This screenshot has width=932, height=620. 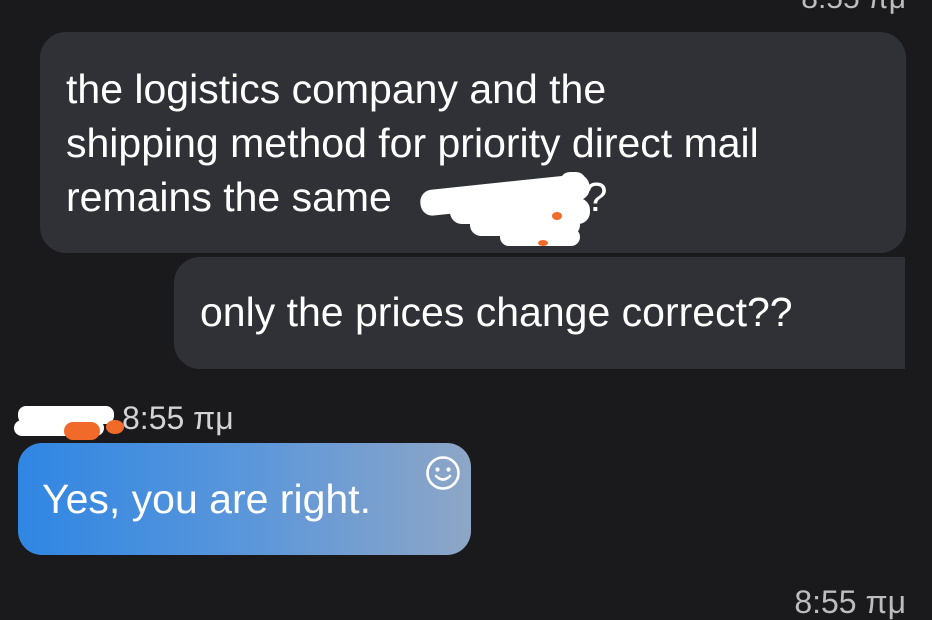 I want to click on redaction-mark, so click(x=573, y=182).